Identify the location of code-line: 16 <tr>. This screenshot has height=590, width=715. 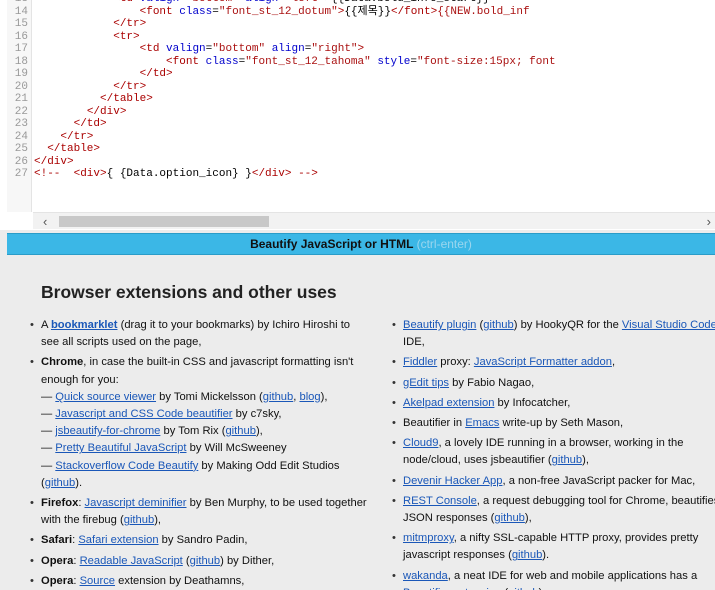
(361, 37).